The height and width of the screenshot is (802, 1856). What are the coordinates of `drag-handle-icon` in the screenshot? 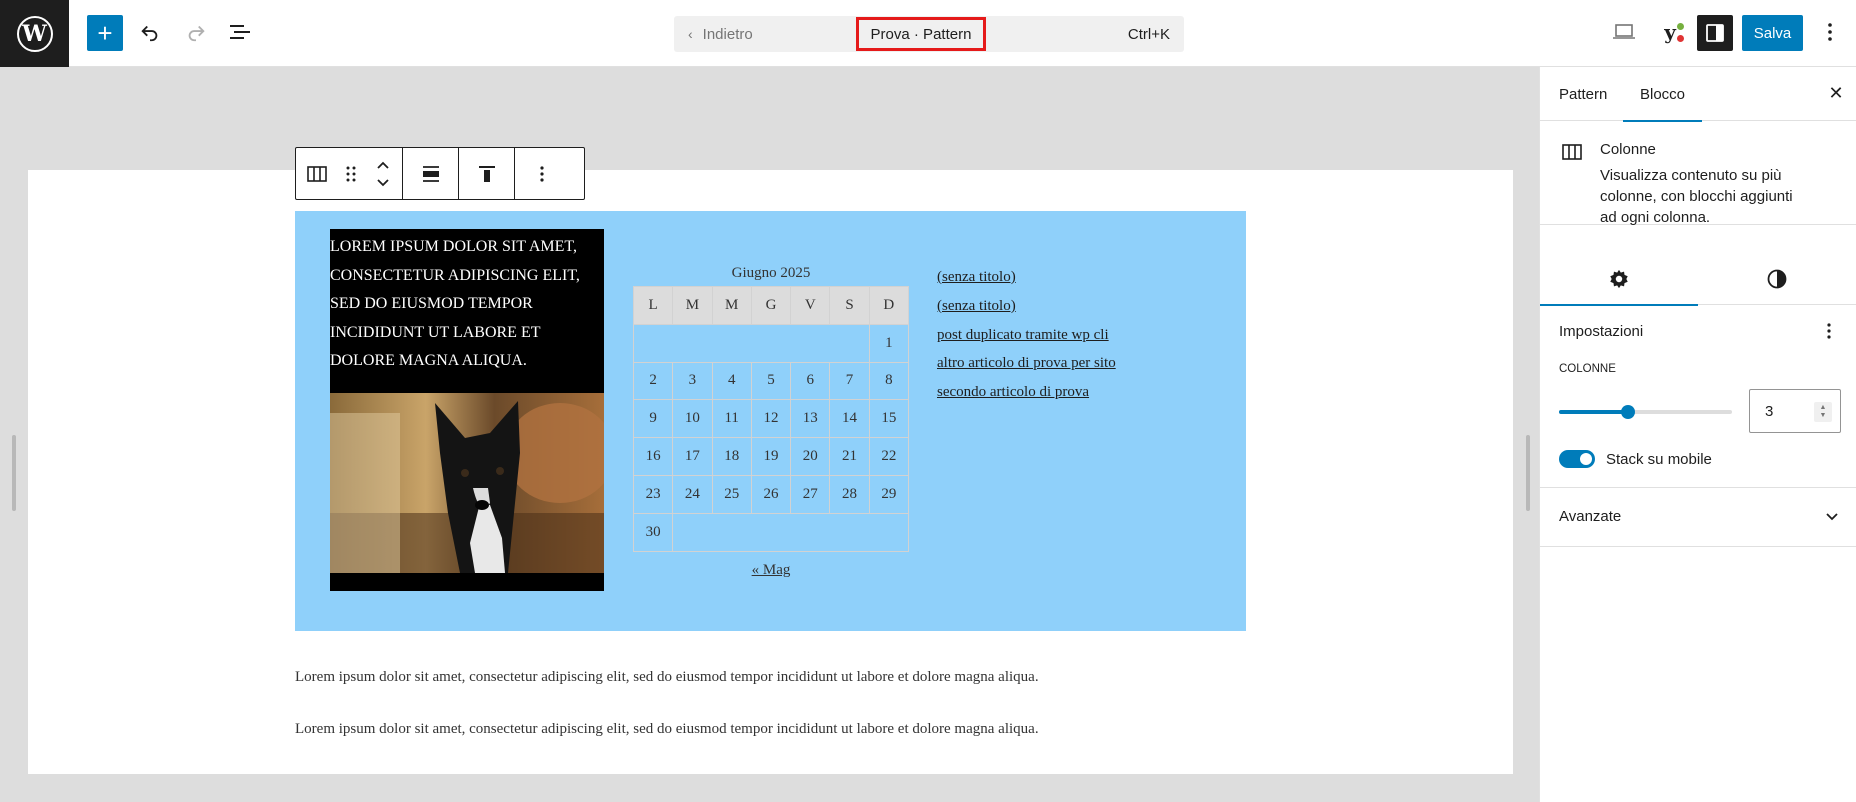 It's located at (351, 173).